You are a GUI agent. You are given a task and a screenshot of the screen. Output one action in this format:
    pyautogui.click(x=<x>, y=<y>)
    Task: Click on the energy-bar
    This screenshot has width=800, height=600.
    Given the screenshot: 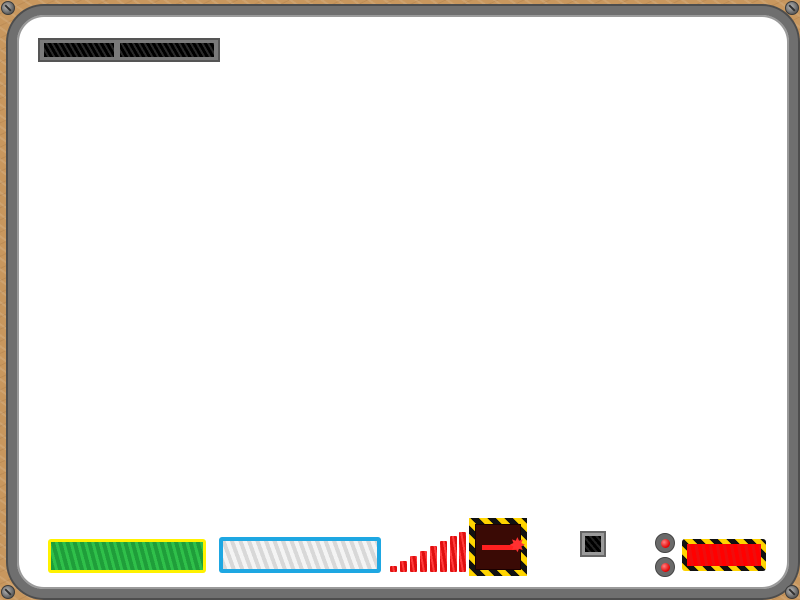 What is the action you would take?
    pyautogui.click(x=300, y=555)
    